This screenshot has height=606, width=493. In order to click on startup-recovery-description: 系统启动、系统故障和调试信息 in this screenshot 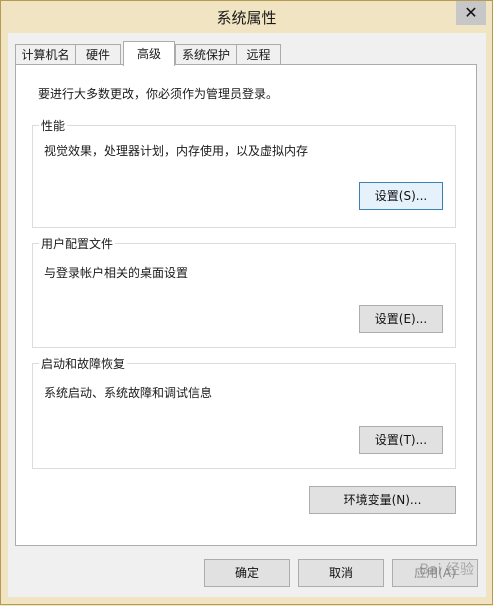, I will do `click(128, 393)`.